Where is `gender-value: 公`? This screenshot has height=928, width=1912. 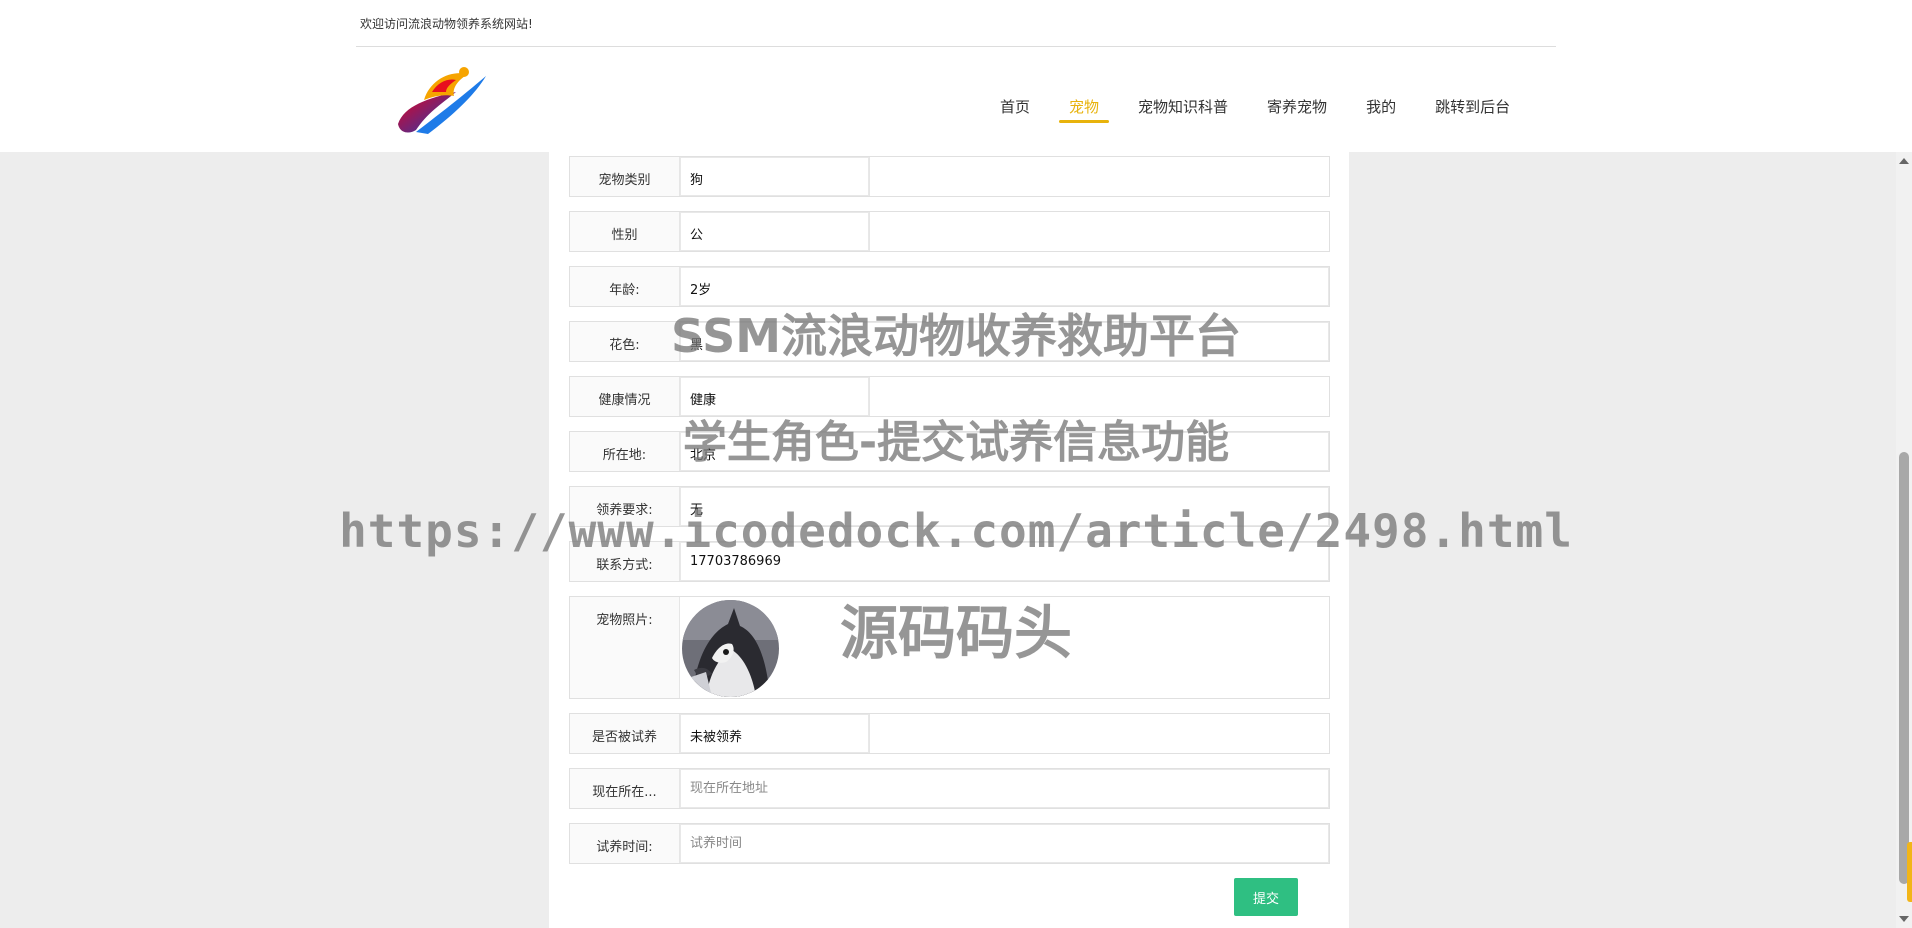 gender-value: 公 is located at coordinates (775, 231).